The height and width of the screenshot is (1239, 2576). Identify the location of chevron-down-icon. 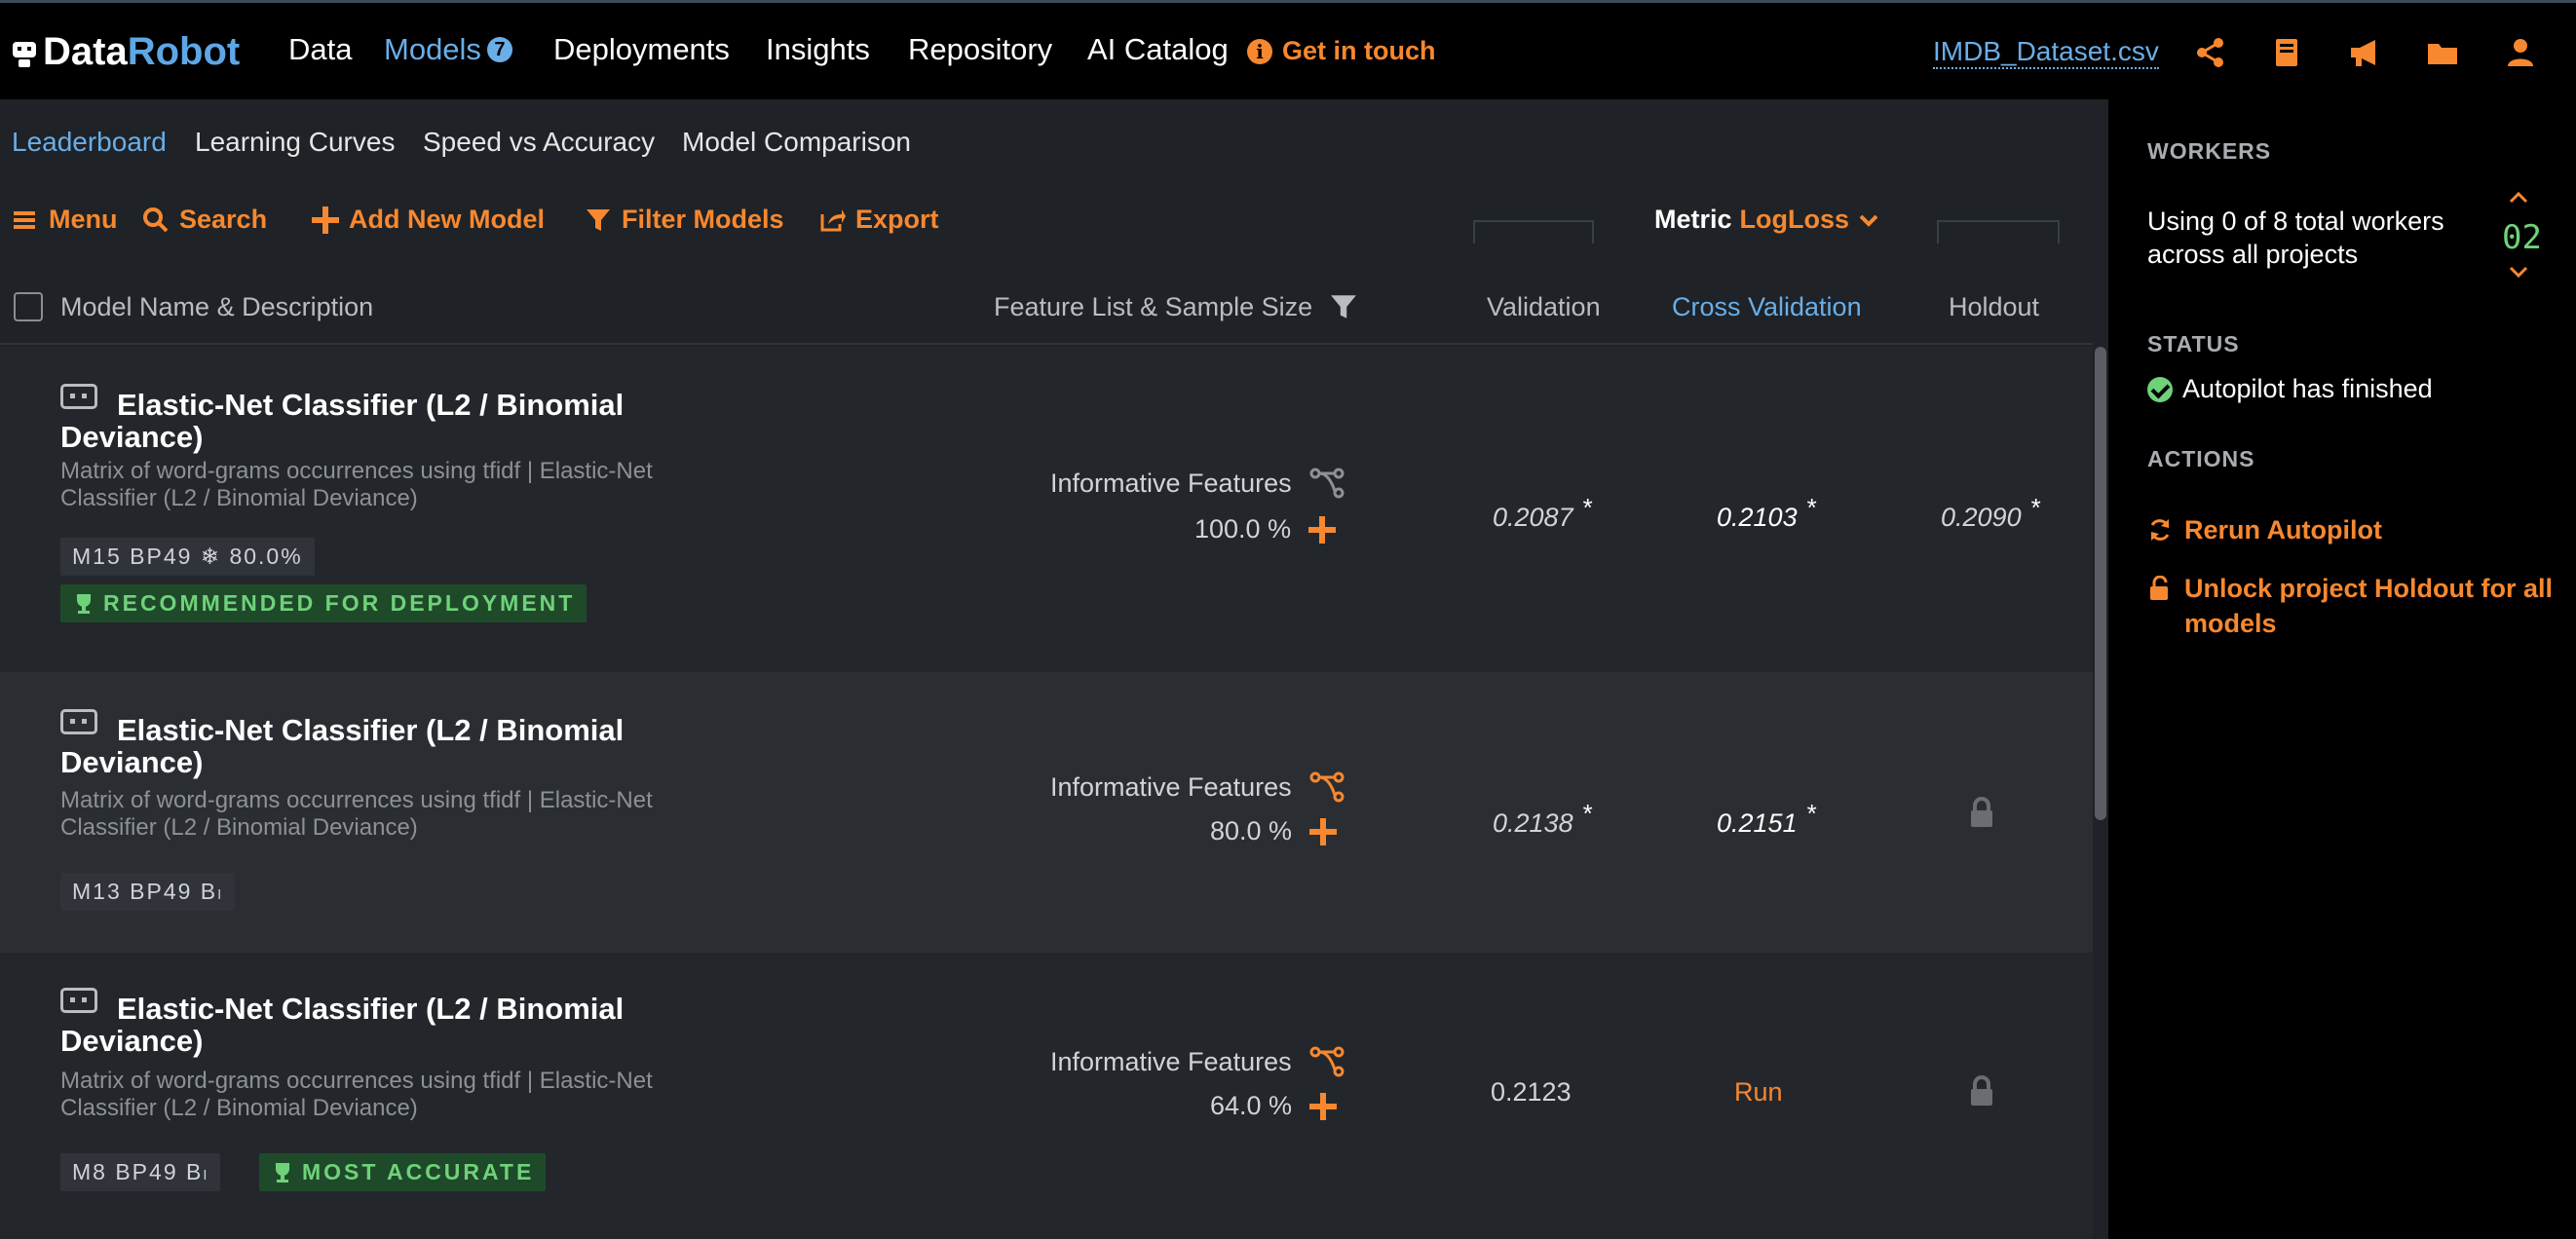
(2518, 272).